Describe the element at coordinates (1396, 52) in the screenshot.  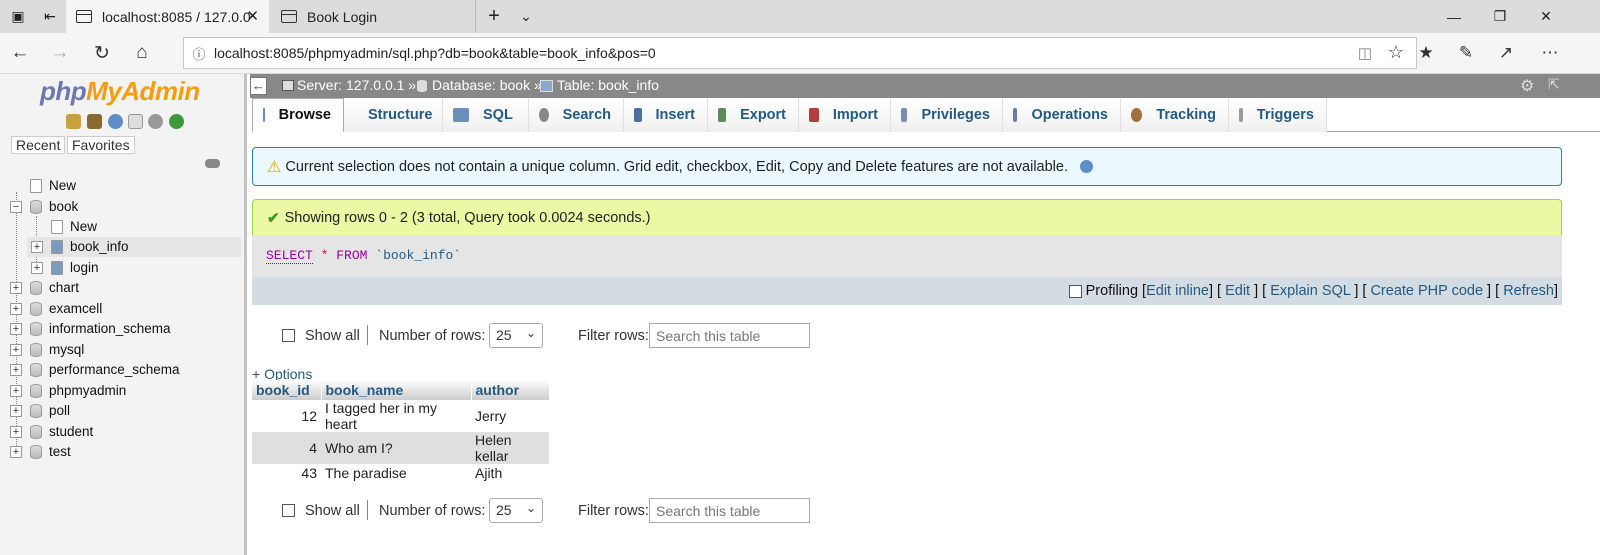
I see `favorite-star-icon: ☆` at that location.